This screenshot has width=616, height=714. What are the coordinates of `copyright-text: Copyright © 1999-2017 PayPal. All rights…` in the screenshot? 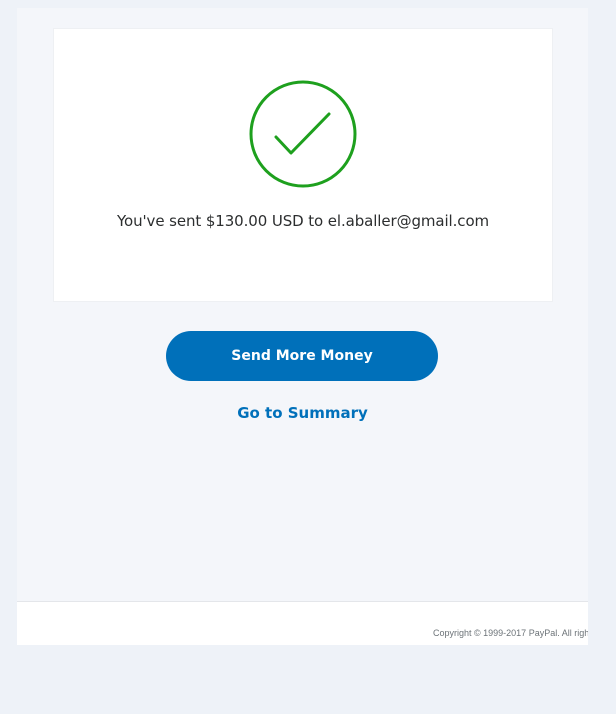 It's located at (510, 633).